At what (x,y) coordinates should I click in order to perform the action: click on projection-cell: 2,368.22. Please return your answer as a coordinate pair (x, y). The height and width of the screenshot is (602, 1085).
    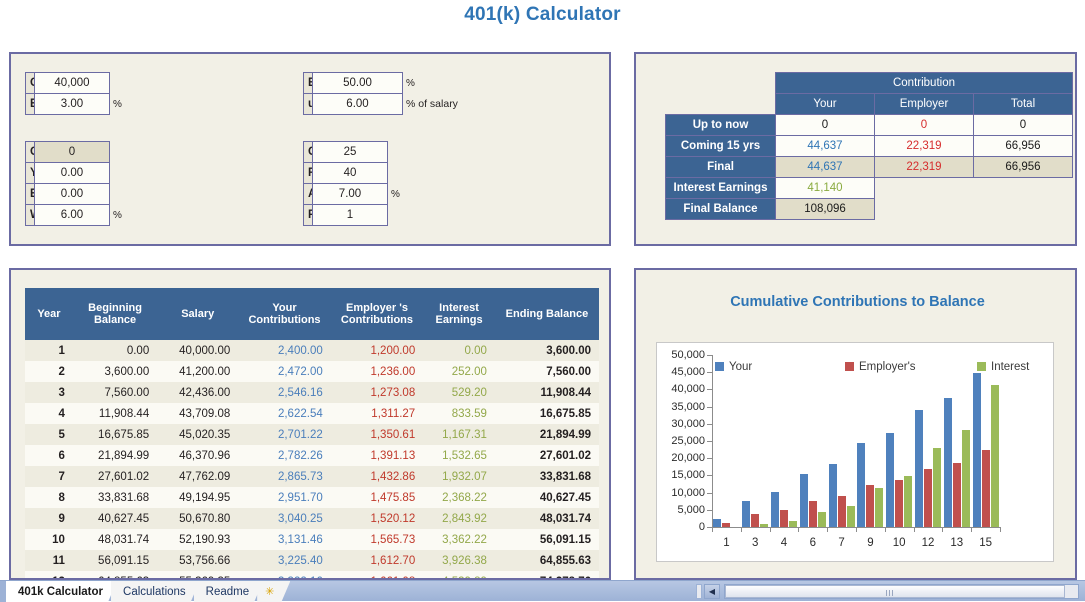
    Looking at the image, I should click on (464, 497).